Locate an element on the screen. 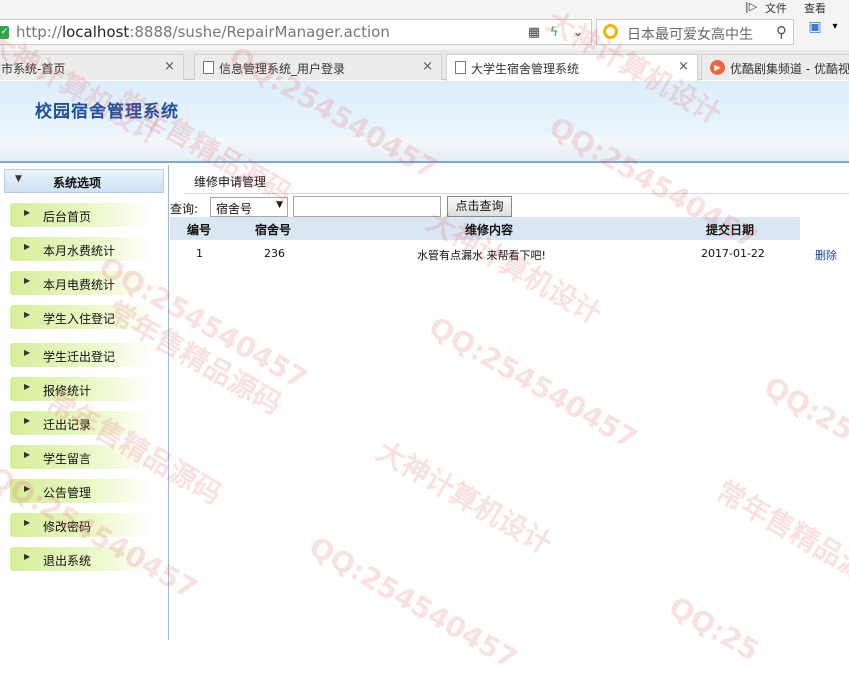  cell-date: 2017-01-22 is located at coordinates (733, 253).